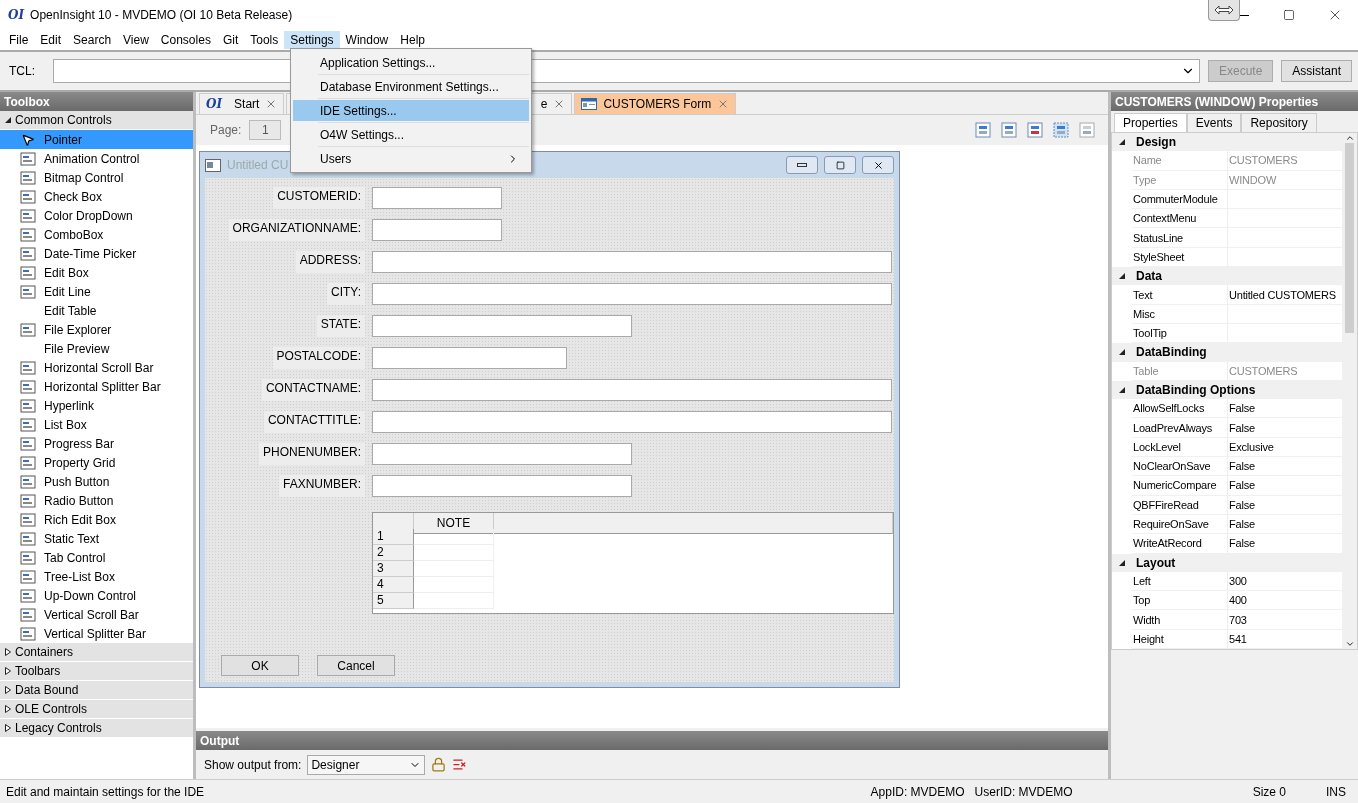 The height and width of the screenshot is (803, 1358). Describe the element at coordinates (96, 519) in the screenshot. I see `toolbox-item: Rich Edit Box` at that location.